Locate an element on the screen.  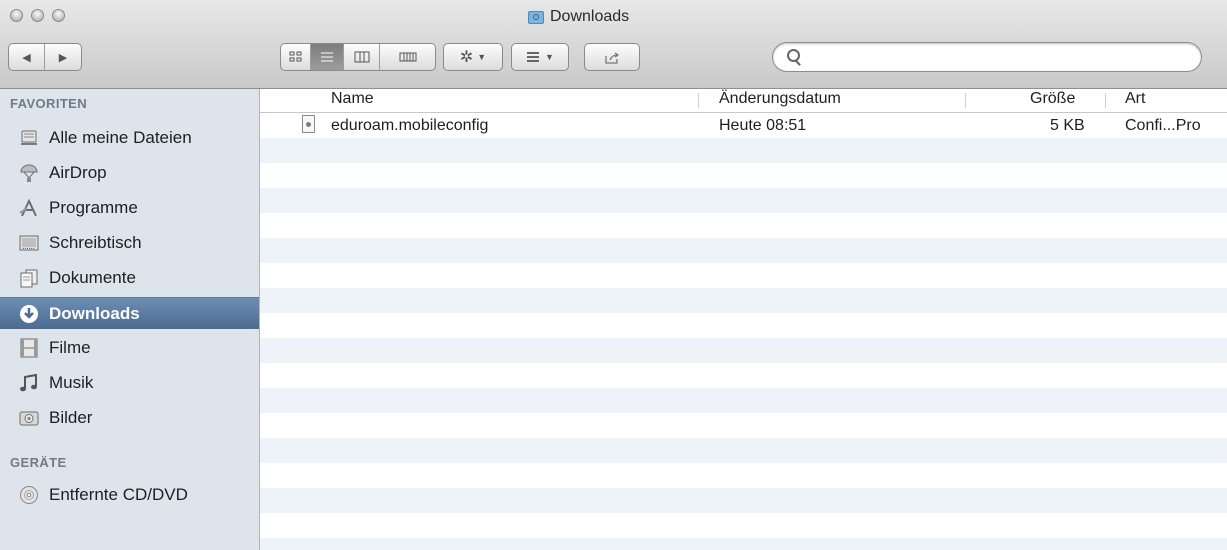
zoom-button is located at coordinates (58, 15).